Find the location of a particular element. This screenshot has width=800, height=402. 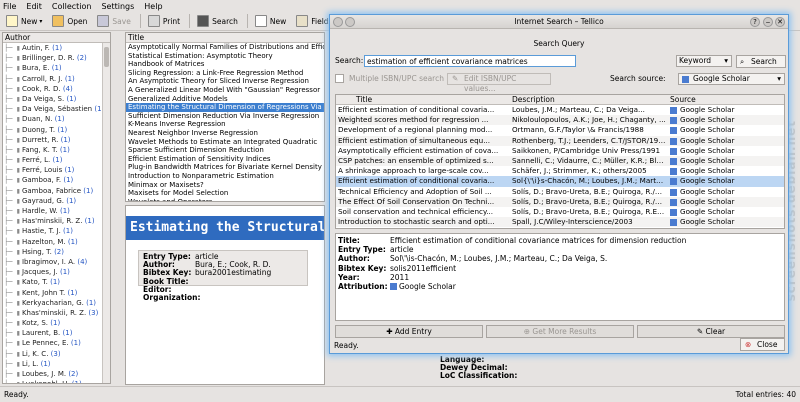

list-item: ├─ ▮ Gayraud, G. (1) is located at coordinates (56, 201).